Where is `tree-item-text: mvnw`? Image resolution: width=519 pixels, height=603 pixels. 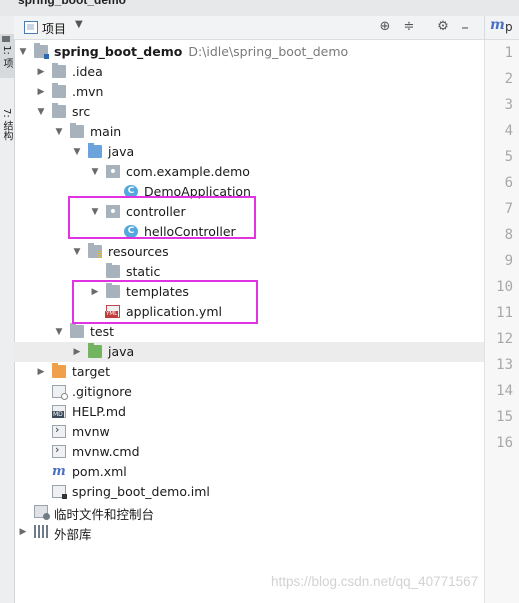 tree-item-text: mvnw is located at coordinates (91, 431).